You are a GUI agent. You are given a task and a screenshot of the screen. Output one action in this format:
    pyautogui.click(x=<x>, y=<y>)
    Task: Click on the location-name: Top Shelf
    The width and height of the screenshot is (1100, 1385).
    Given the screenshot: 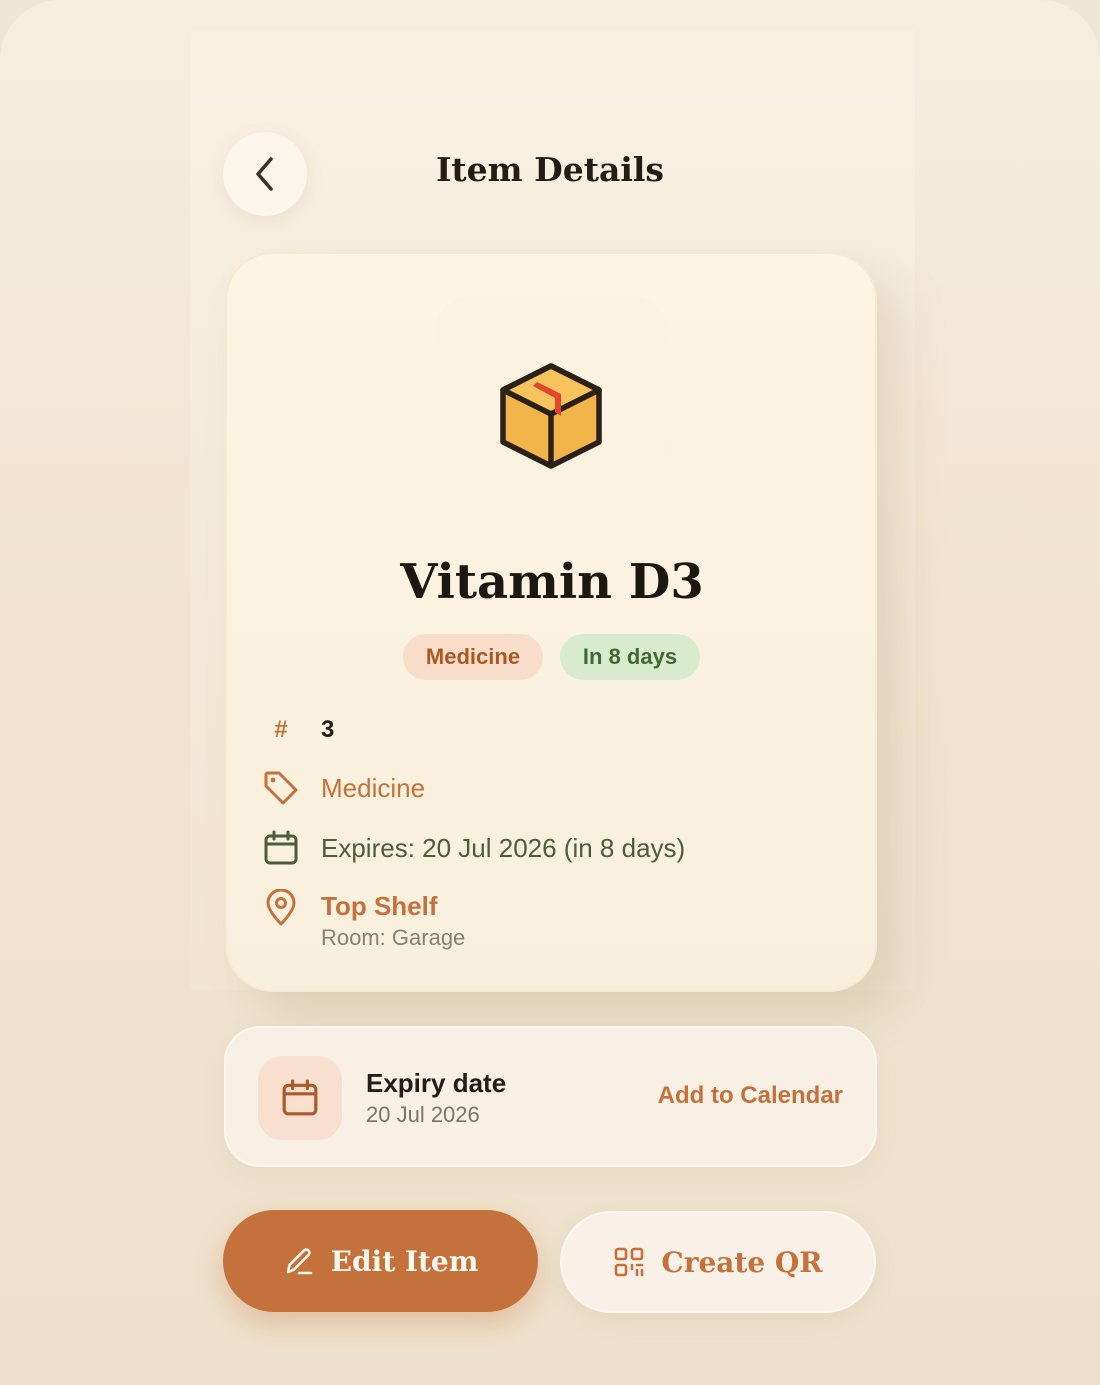 What is the action you would take?
    pyautogui.click(x=379, y=906)
    